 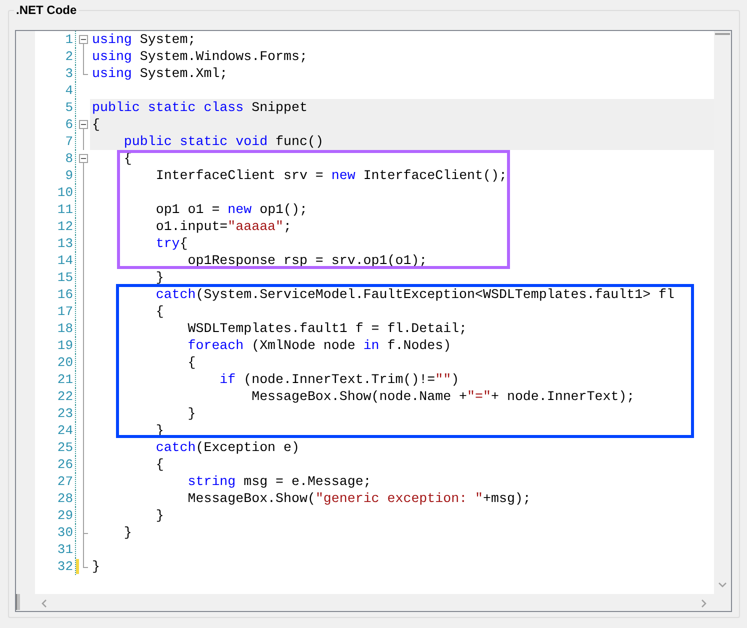 I want to click on line-number: 32, so click(x=65, y=566).